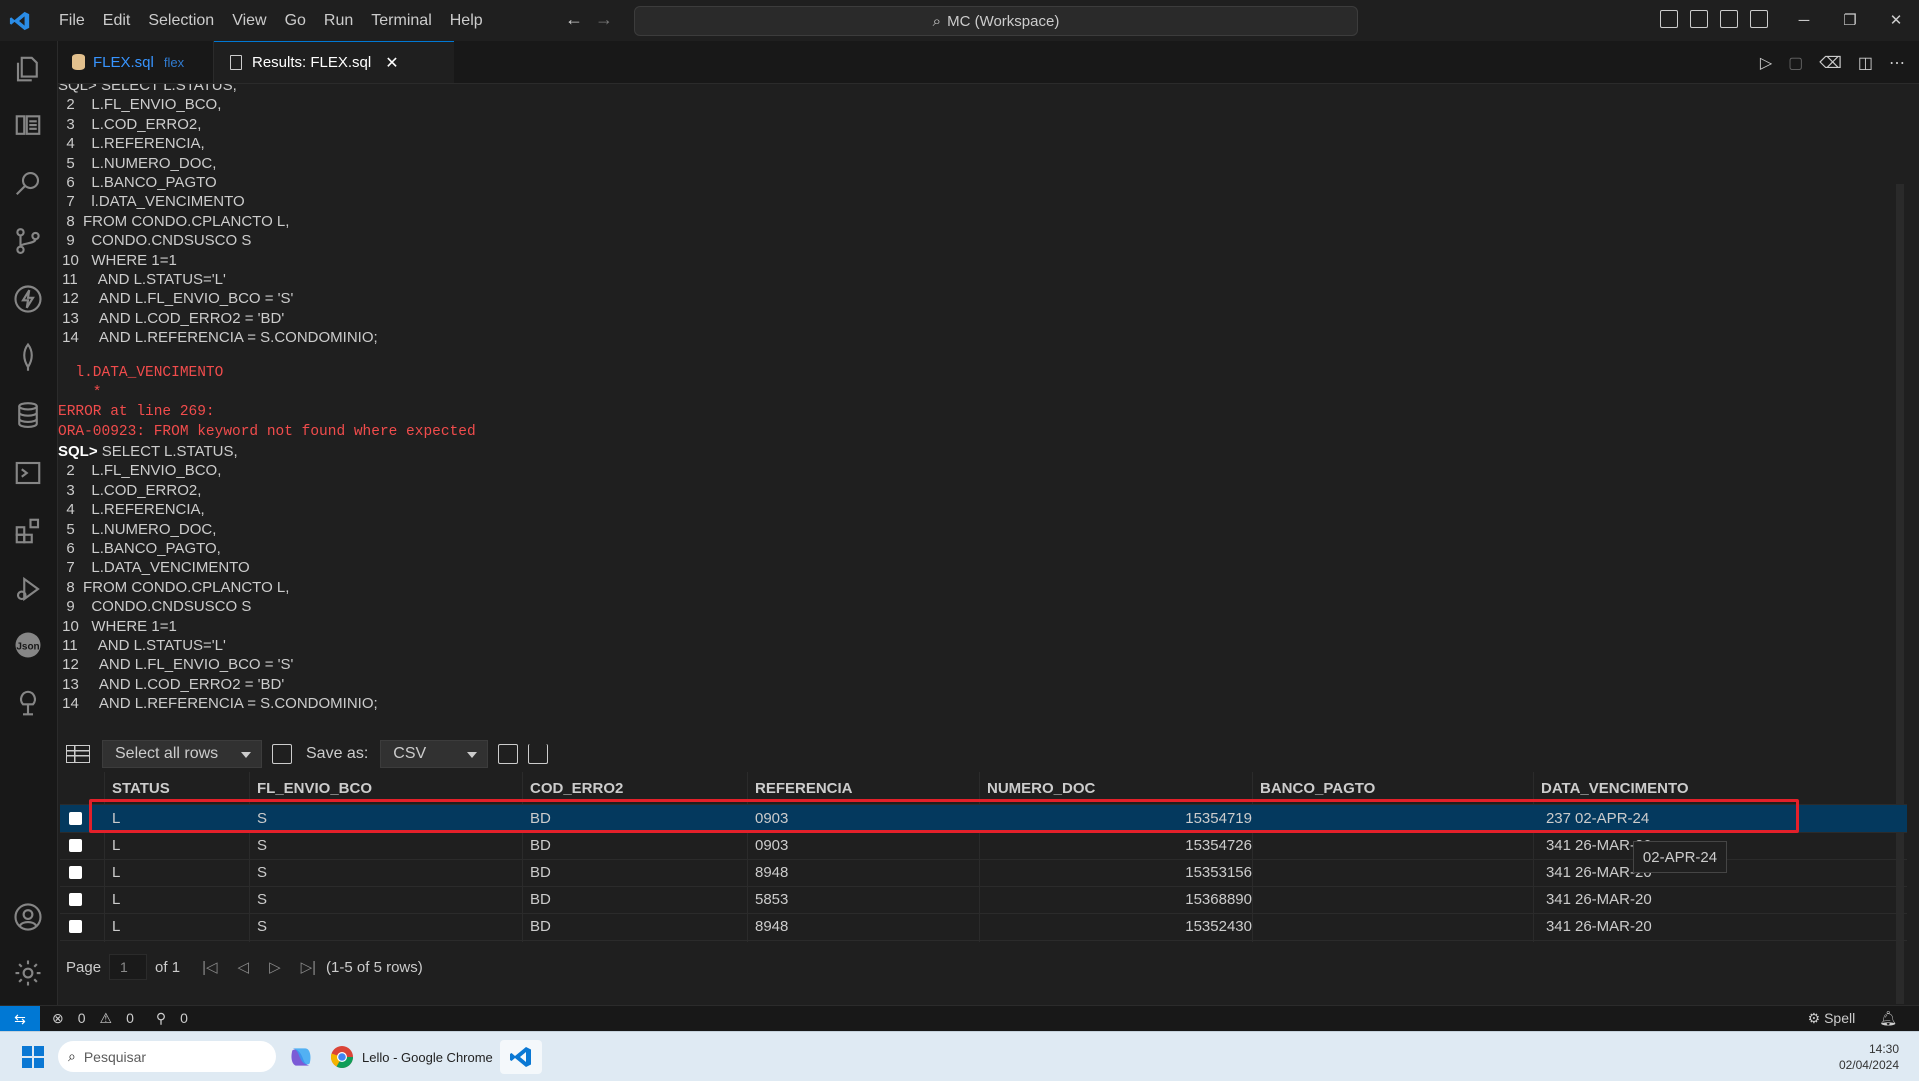 The width and height of the screenshot is (1919, 1081). What do you see at coordinates (312, 62) in the screenshot?
I see `tab-label: Results: FLEX.sql` at bounding box center [312, 62].